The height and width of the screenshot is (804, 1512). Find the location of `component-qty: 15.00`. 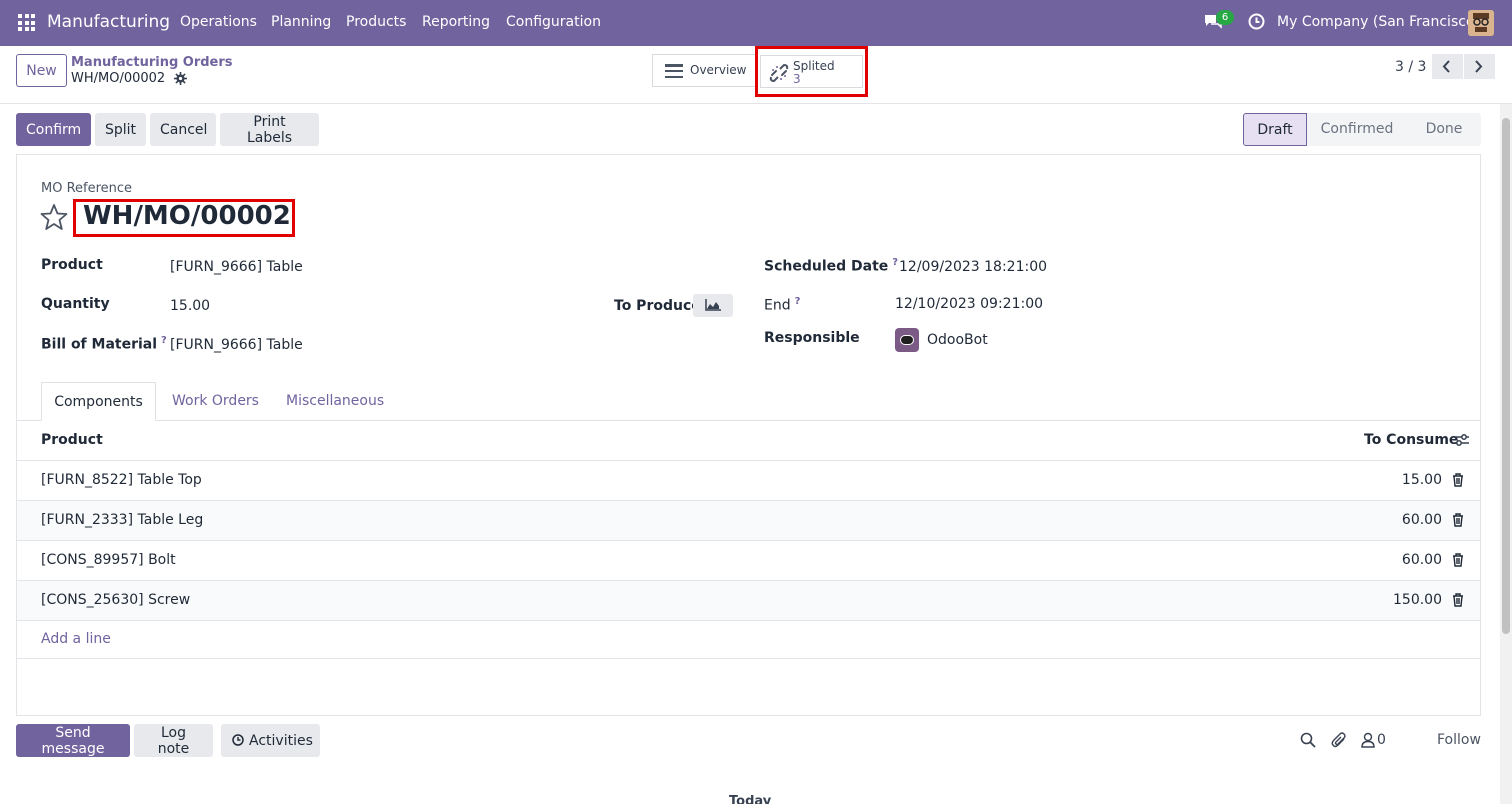

component-qty: 15.00 is located at coordinates (1422, 480).